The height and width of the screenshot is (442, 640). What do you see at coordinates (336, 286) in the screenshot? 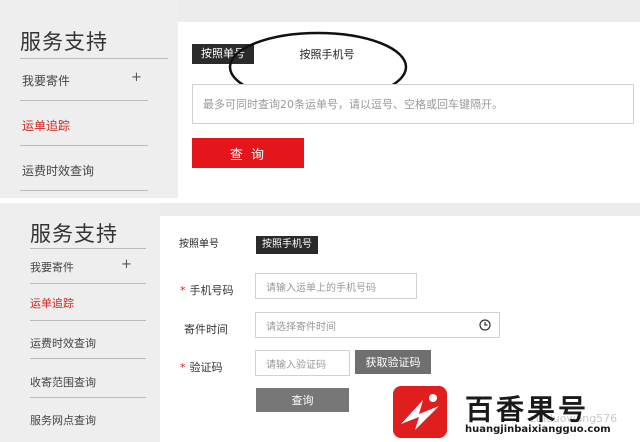
I see `phone-input: 请输入运单上的手机号码` at bounding box center [336, 286].